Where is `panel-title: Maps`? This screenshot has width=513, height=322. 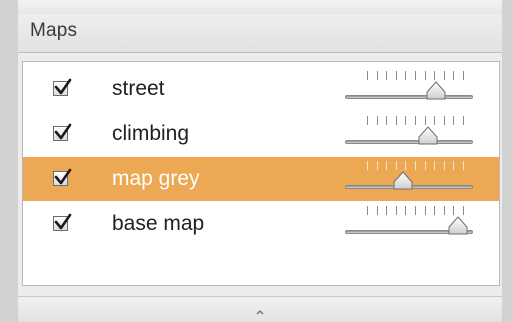 panel-title: Maps is located at coordinates (54, 30).